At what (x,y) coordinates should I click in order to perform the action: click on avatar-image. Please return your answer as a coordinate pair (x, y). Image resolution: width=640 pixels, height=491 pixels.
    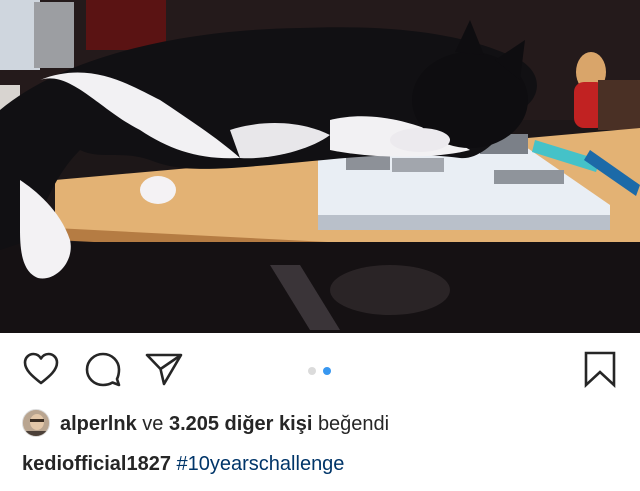
    Looking at the image, I should click on (36, 423).